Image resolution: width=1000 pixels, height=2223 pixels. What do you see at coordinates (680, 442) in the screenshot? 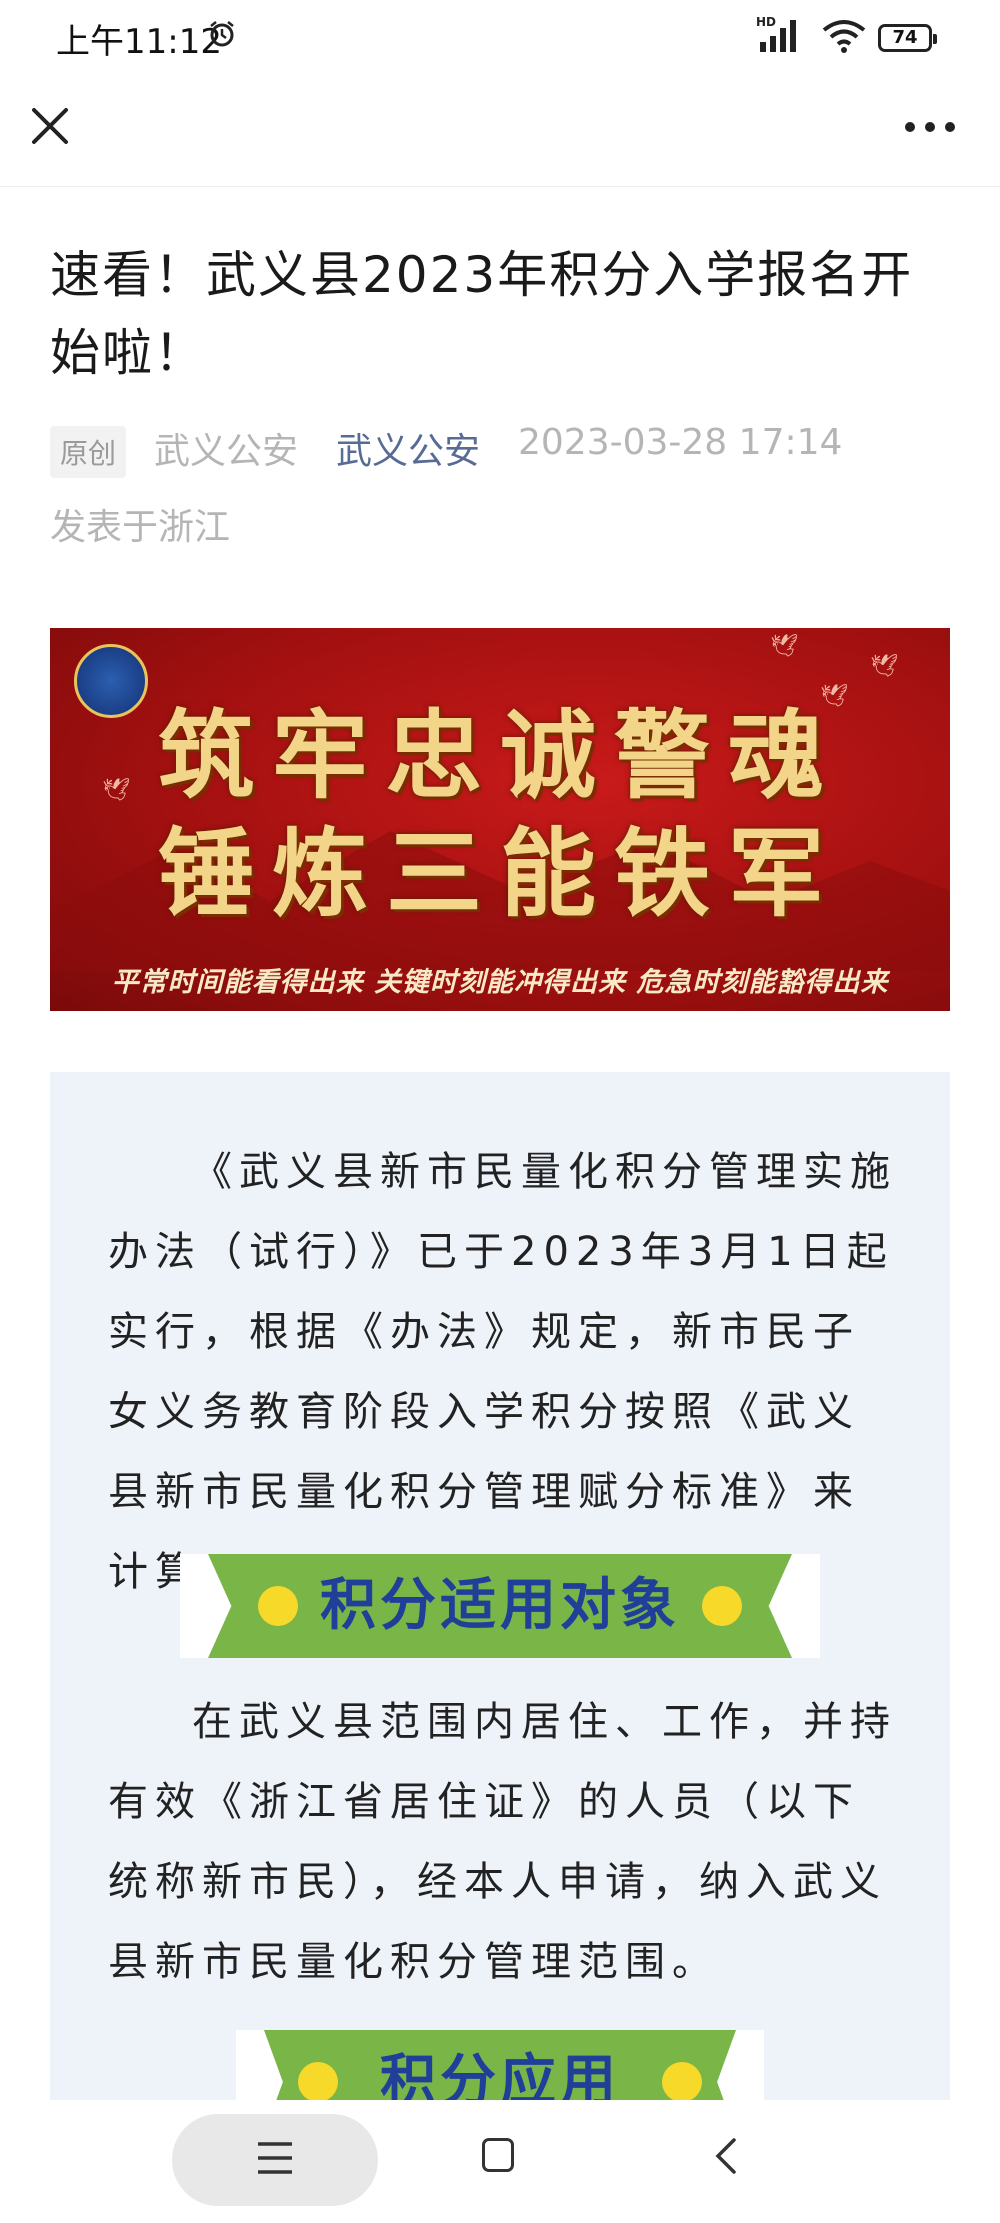
I see `publish-datetime: 2023-03-28 17:14` at bounding box center [680, 442].